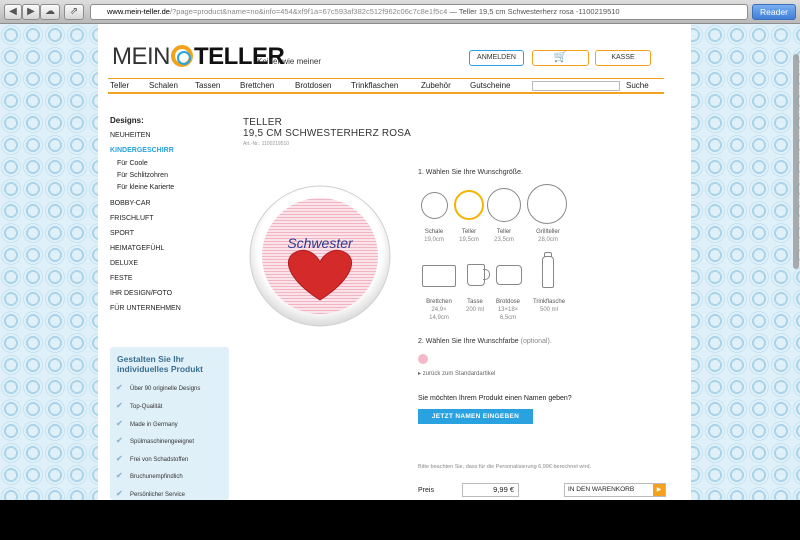 This screenshot has width=800, height=540. What do you see at coordinates (165, 389) in the screenshot?
I see `feature-label: Über 90 originelle Designs` at bounding box center [165, 389].